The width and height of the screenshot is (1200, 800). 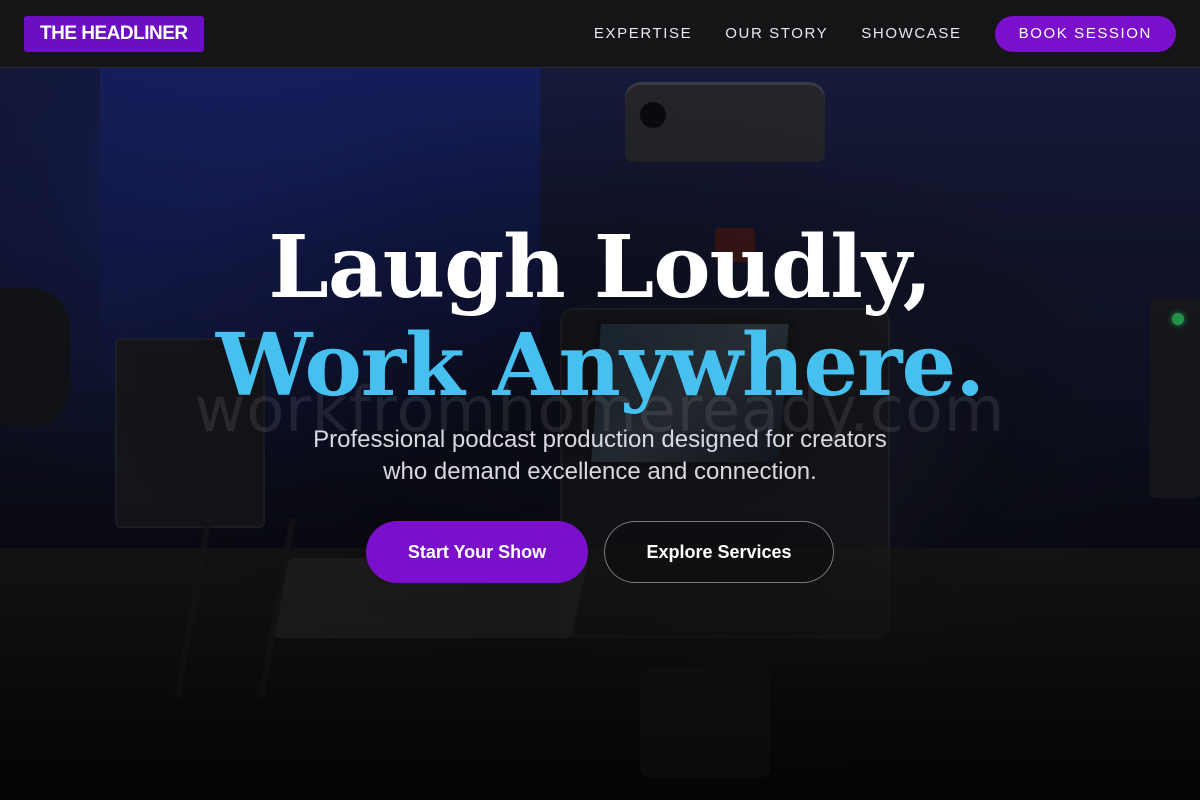 I want to click on book-session-button: BOOK SESSION, so click(x=1085, y=33).